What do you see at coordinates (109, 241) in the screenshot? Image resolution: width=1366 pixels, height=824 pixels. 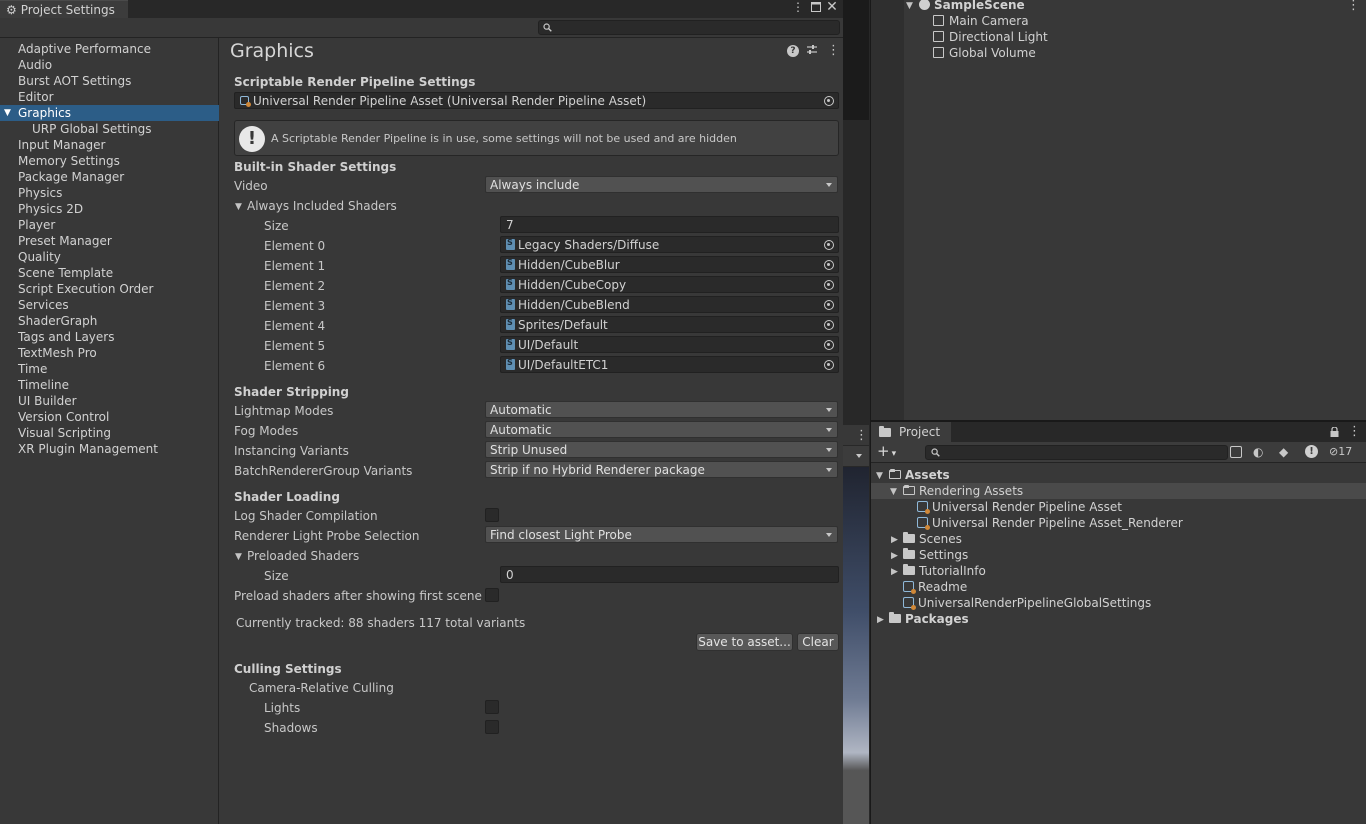 I see `sidebar-item-preset-manager: Preset Manager` at bounding box center [109, 241].